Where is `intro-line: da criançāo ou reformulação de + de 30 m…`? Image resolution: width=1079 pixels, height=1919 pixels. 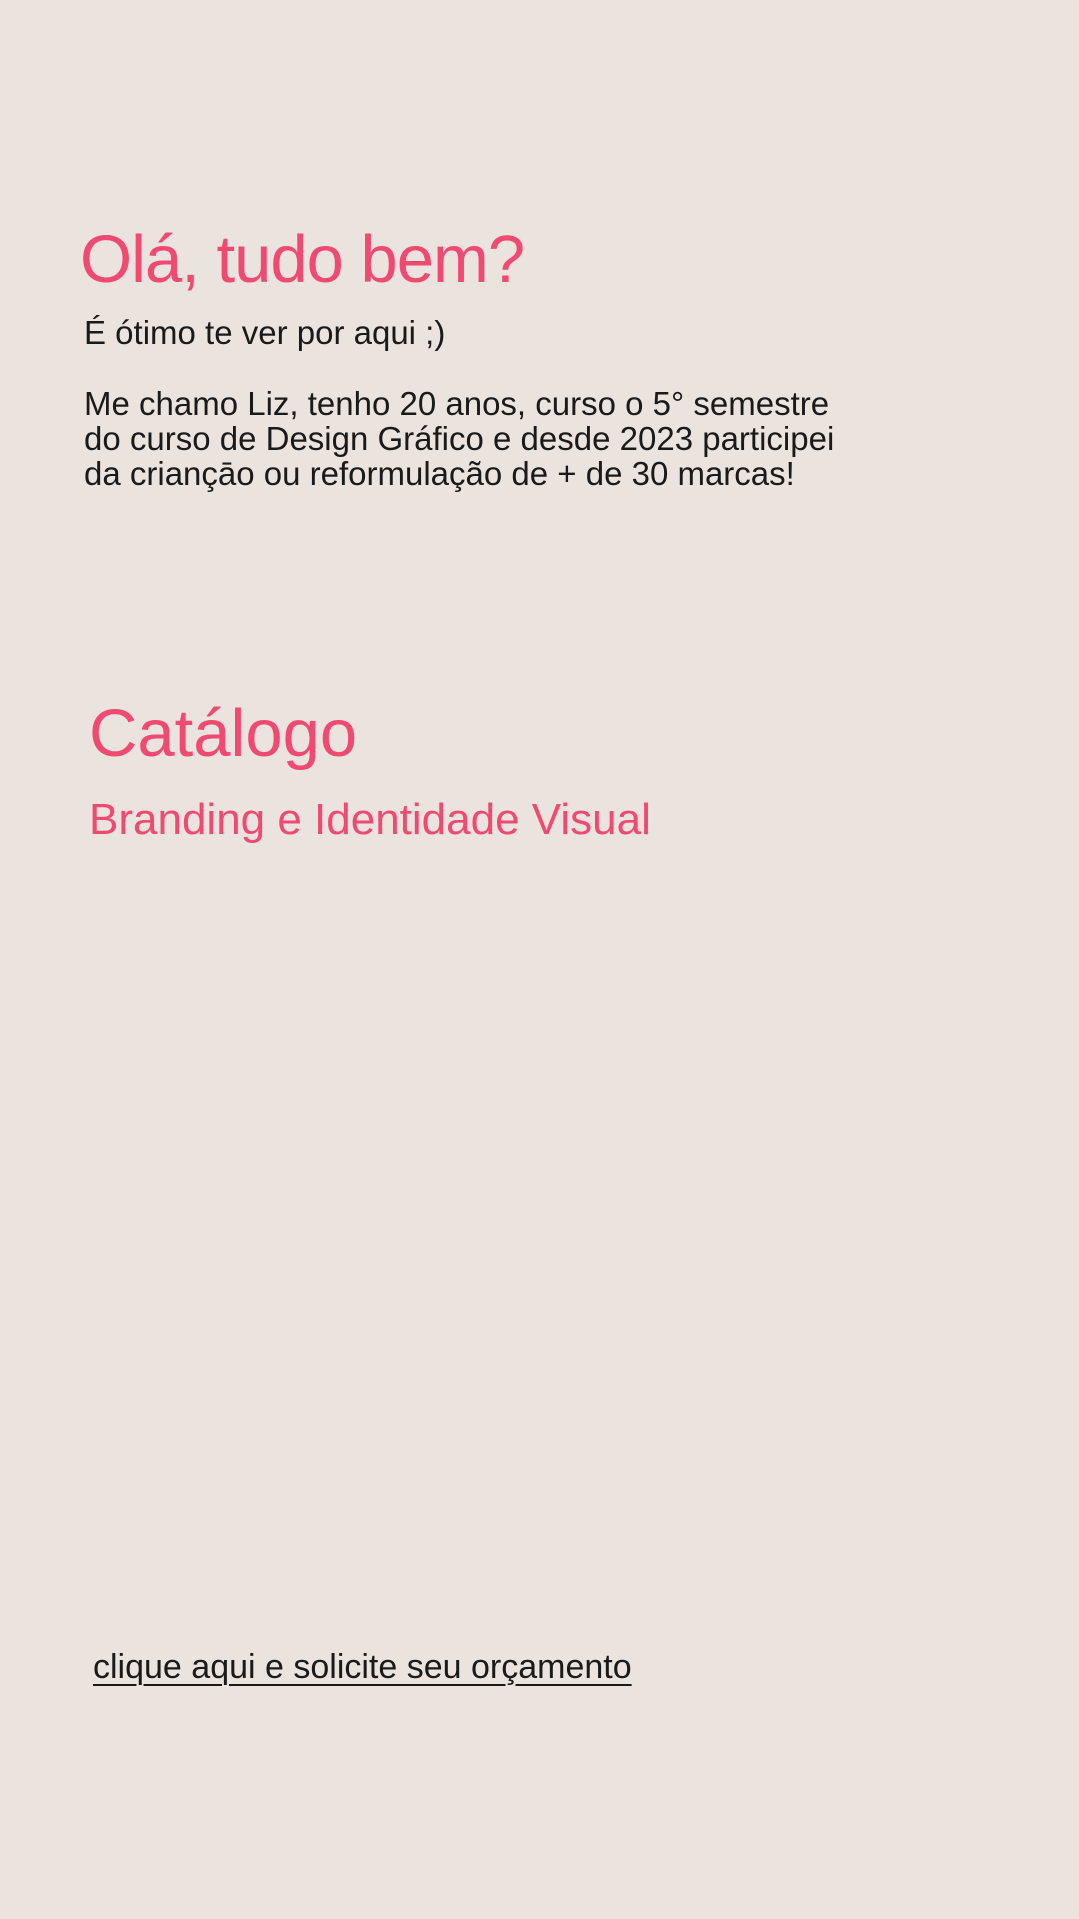
intro-line: da criançāo ou reformulação de + de 30 m… is located at coordinates (439, 473).